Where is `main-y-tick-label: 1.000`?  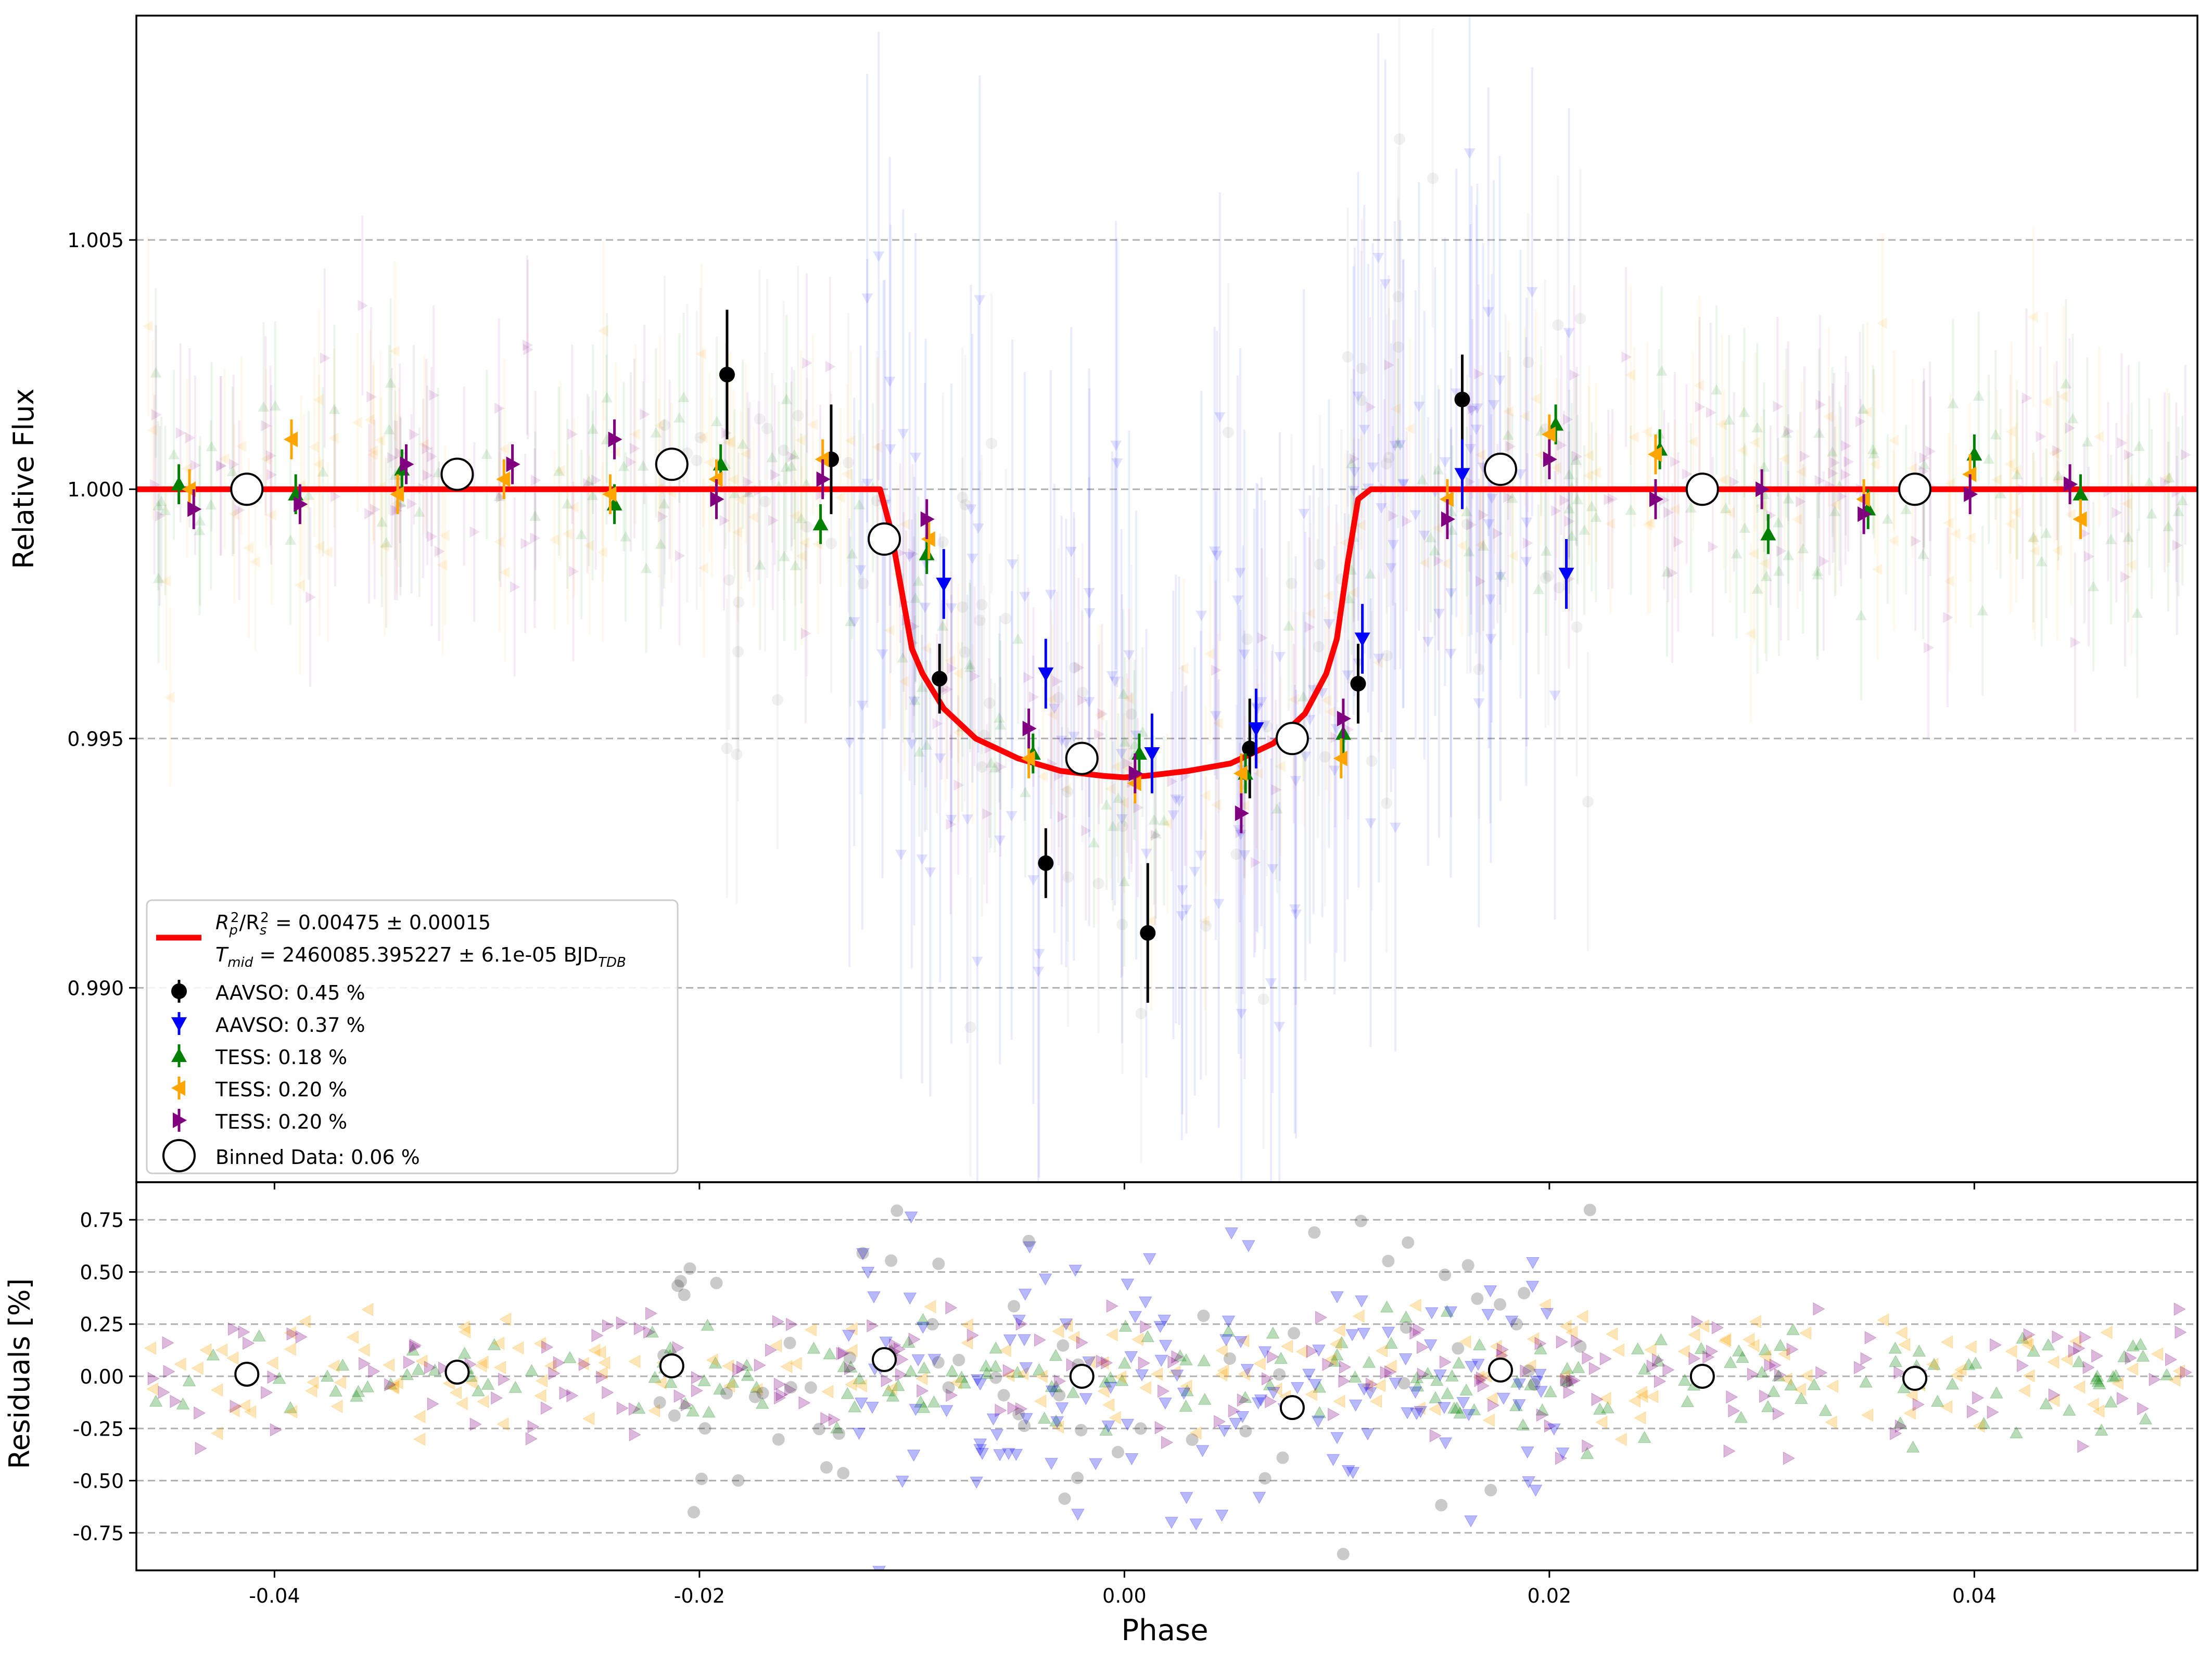 main-y-tick-label: 1.000 is located at coordinates (96, 489).